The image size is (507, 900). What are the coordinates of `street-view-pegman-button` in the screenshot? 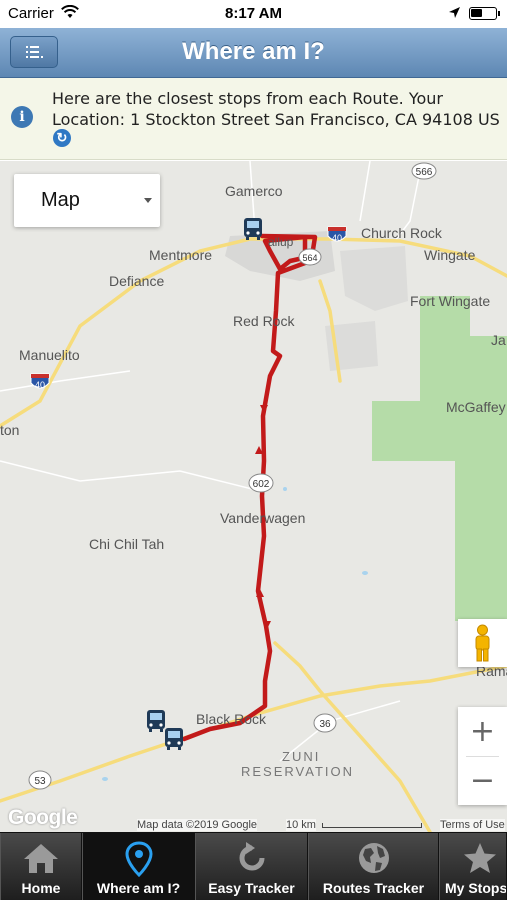 It's located at (482, 643).